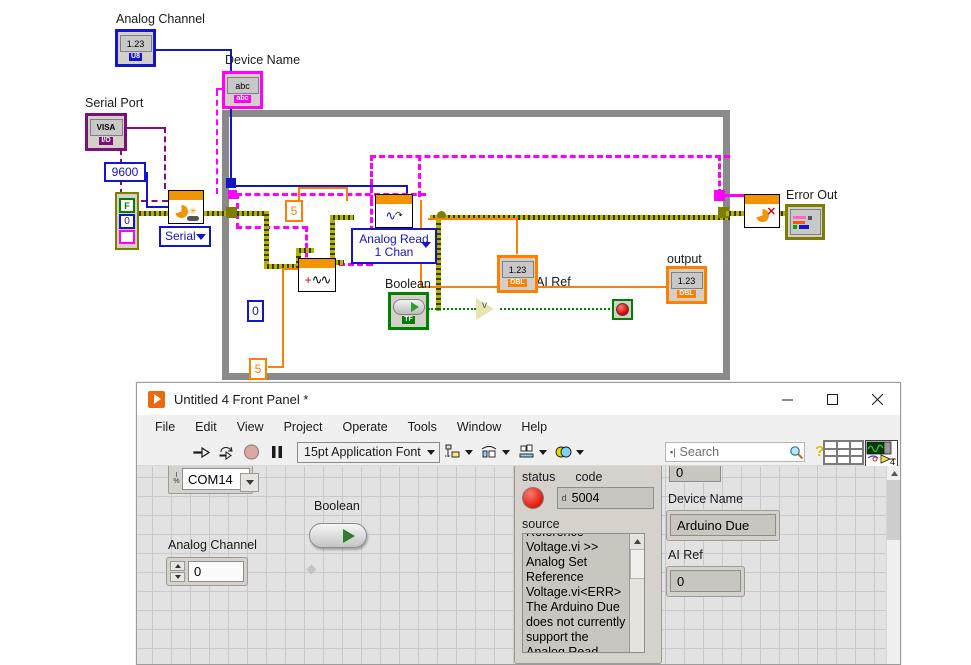  What do you see at coordinates (719, 175) in the screenshot?
I see `wire-pink-right` at bounding box center [719, 175].